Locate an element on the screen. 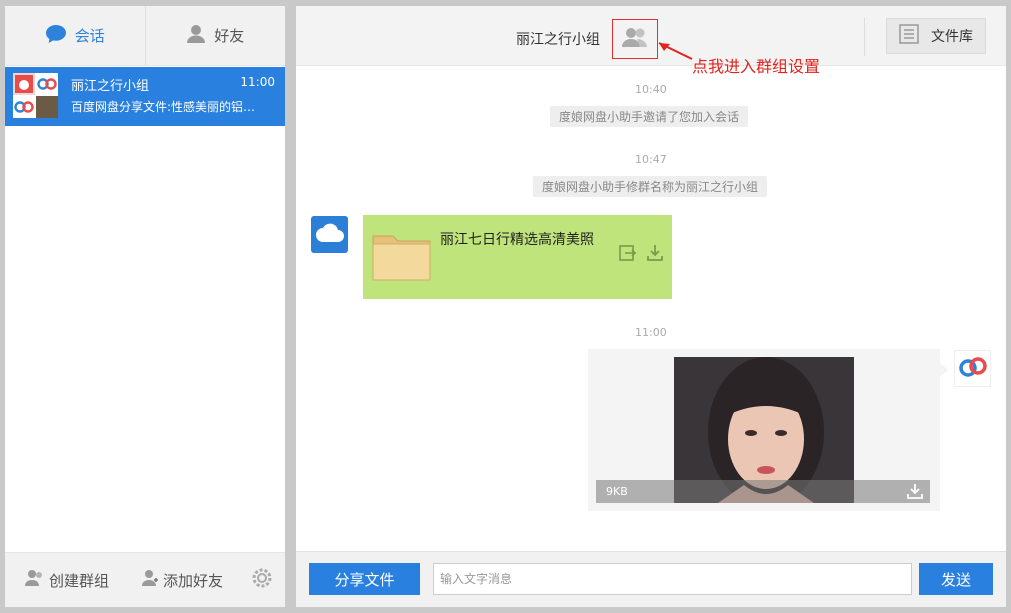  chat-bubble-icon is located at coordinates (56, 36).